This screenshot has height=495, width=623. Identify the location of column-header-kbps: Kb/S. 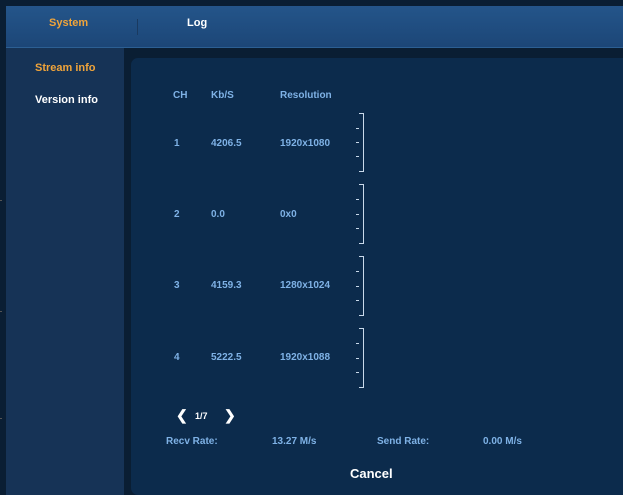
(222, 95).